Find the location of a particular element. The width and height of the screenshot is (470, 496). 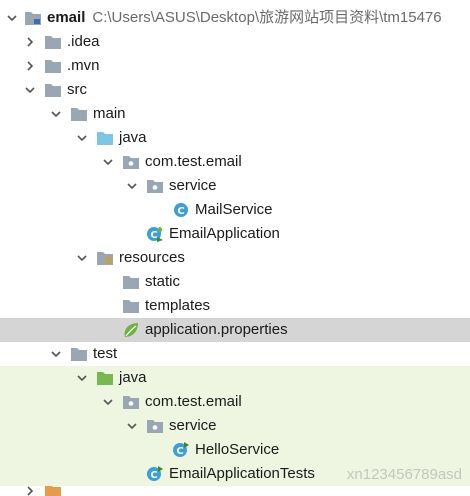

class-icon: C is located at coordinates (181, 210).